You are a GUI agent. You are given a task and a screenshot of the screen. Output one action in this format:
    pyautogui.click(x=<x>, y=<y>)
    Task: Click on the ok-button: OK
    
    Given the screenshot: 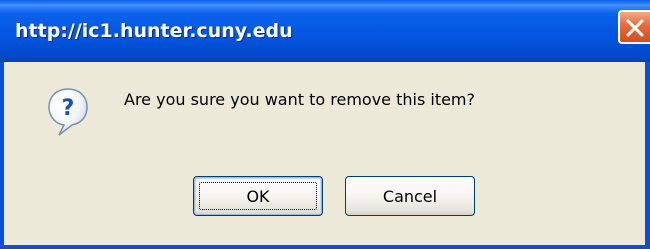 What is the action you would take?
    pyautogui.click(x=258, y=196)
    